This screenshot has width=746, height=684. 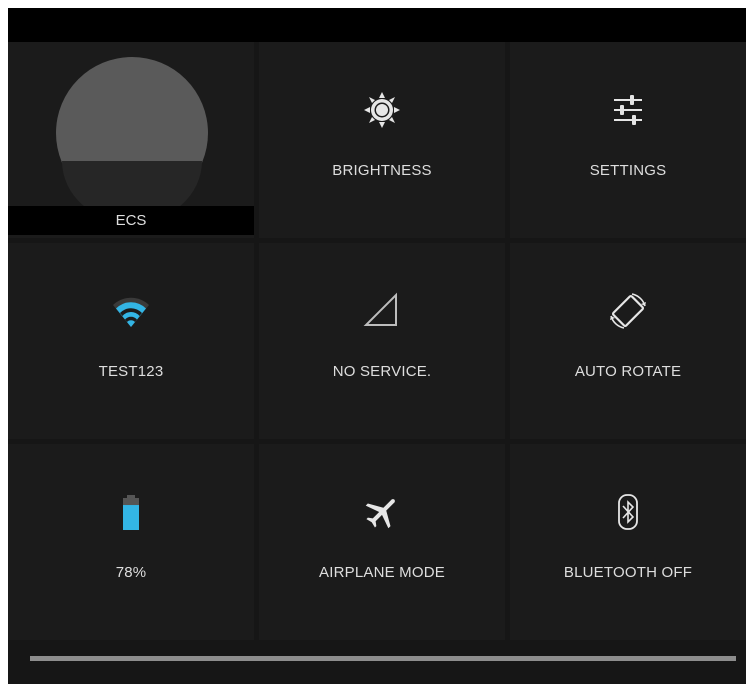 I want to click on airplane-icon, so click(x=382, y=512).